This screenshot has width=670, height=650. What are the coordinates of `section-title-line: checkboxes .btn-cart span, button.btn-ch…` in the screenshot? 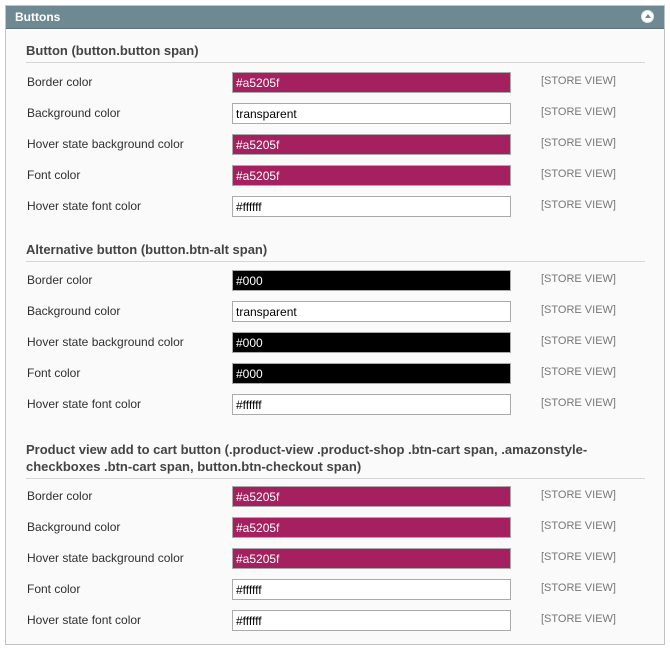 It's located at (194, 466).